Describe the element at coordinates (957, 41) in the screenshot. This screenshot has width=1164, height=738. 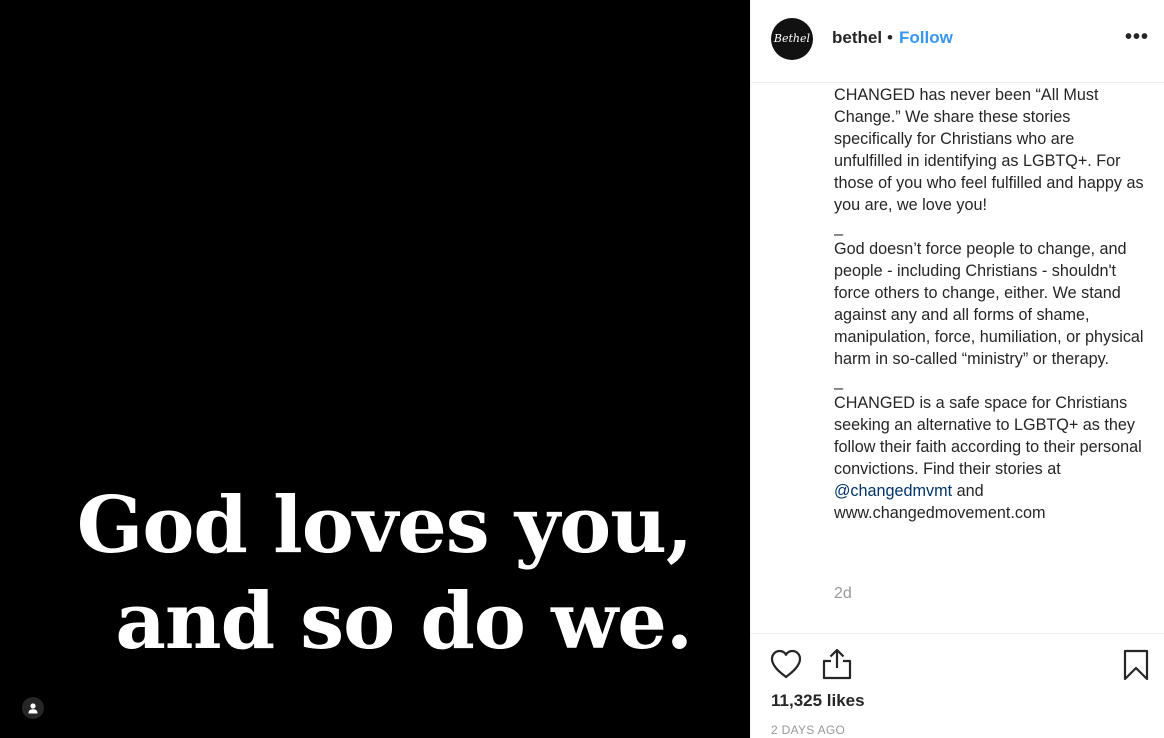
I see `post-header: Bethel bethel • Follow •••` at that location.